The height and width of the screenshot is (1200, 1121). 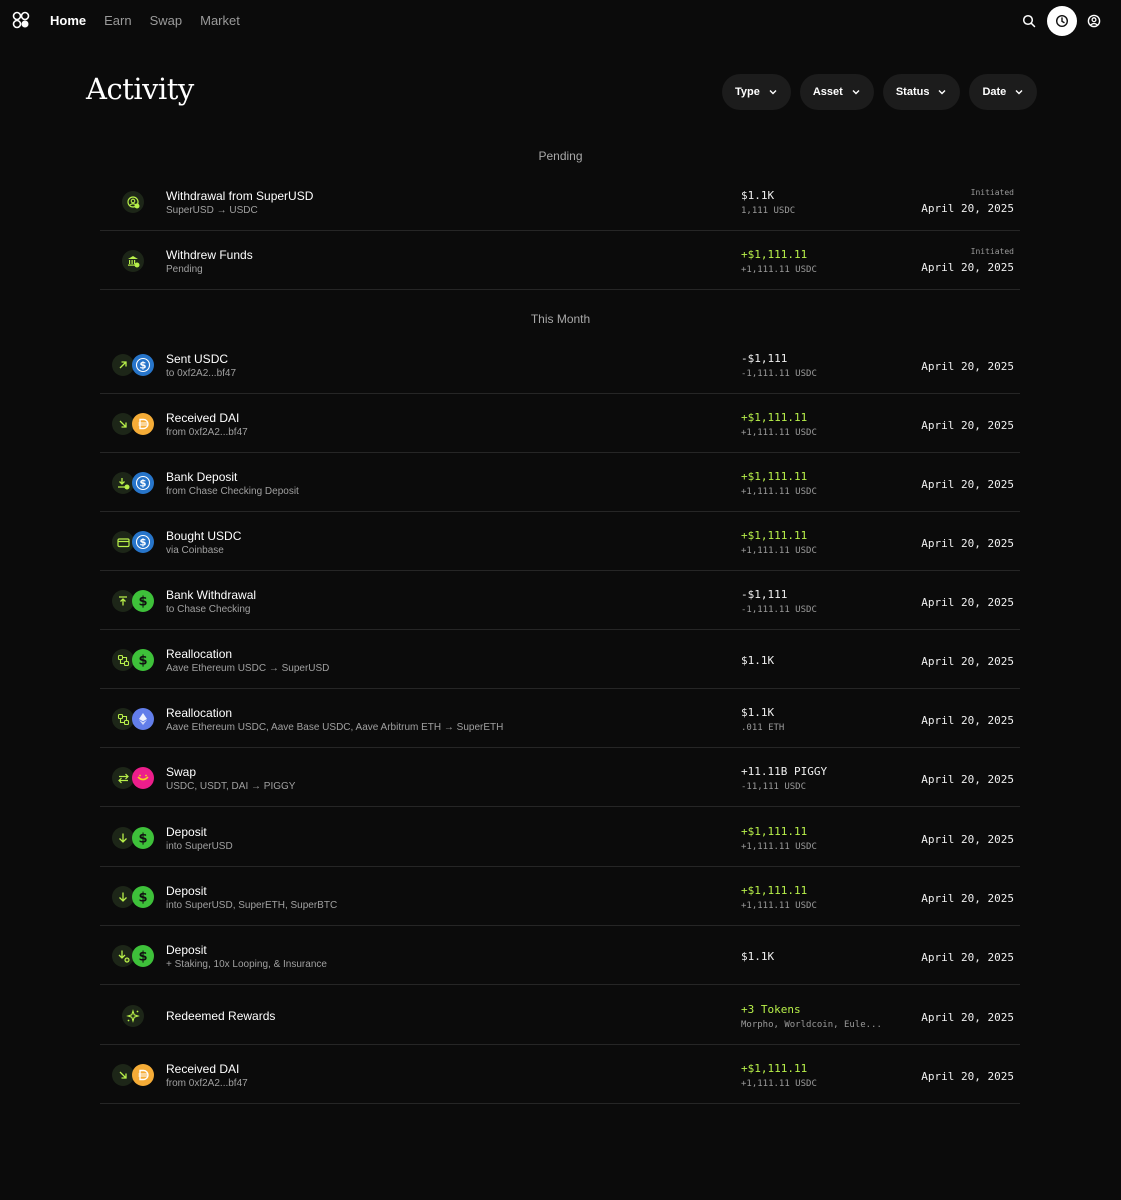 I want to click on row-title: Bank Deposit, so click(x=202, y=477).